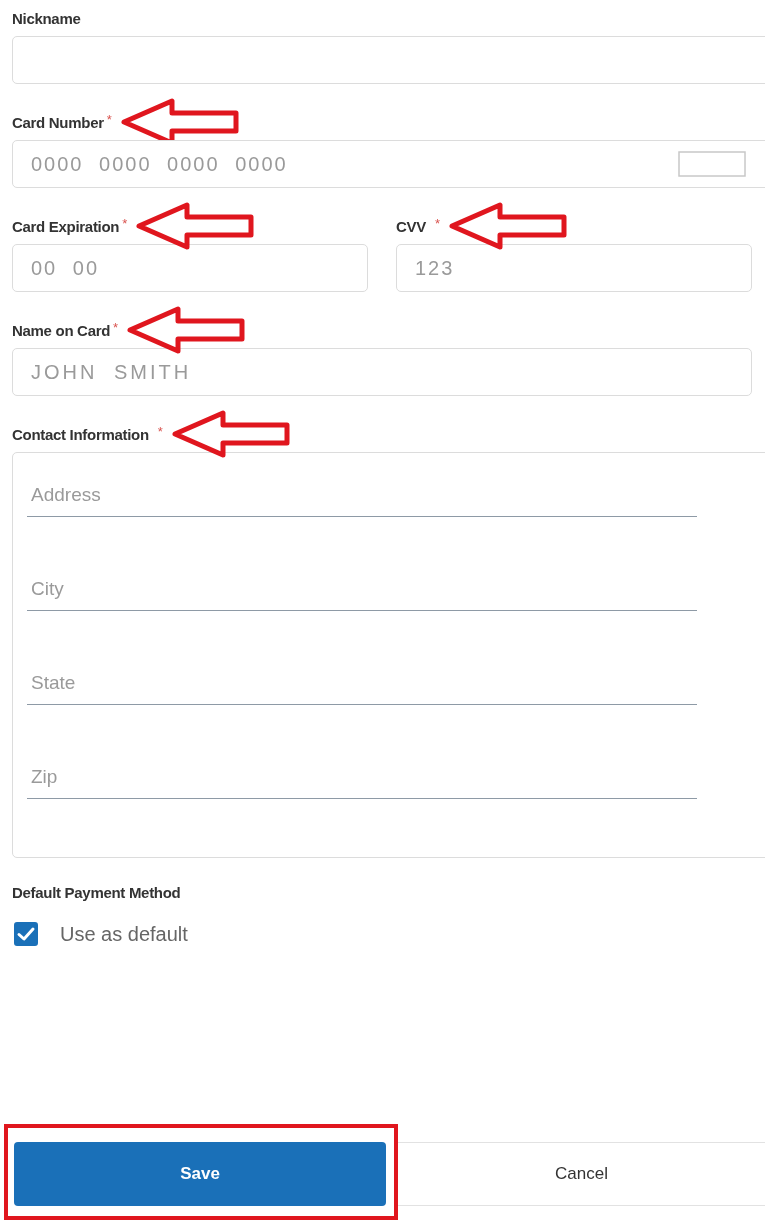 Image resolution: width=765 pixels, height=1220 pixels. Describe the element at coordinates (362, 495) in the screenshot. I see `address-line-field: Address` at that location.